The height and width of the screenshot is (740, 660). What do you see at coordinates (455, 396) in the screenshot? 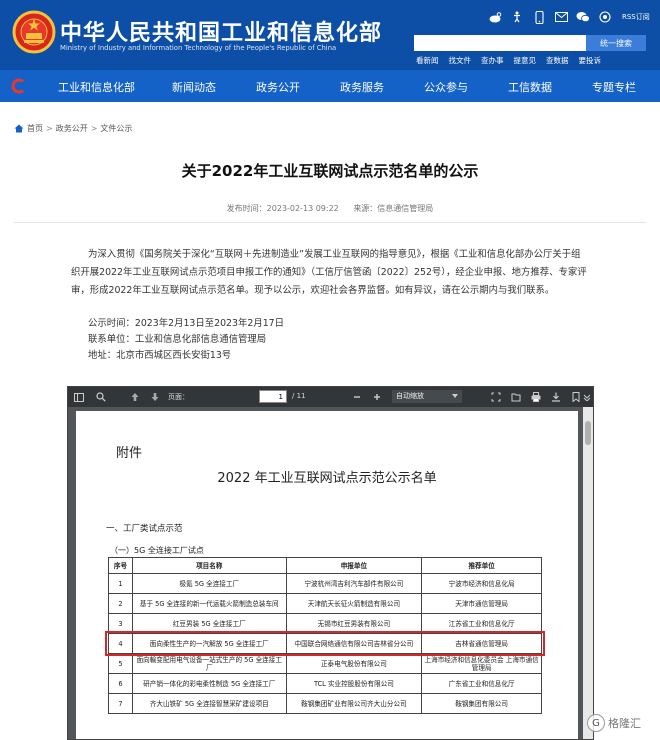
I see `chevron-down-icon` at bounding box center [455, 396].